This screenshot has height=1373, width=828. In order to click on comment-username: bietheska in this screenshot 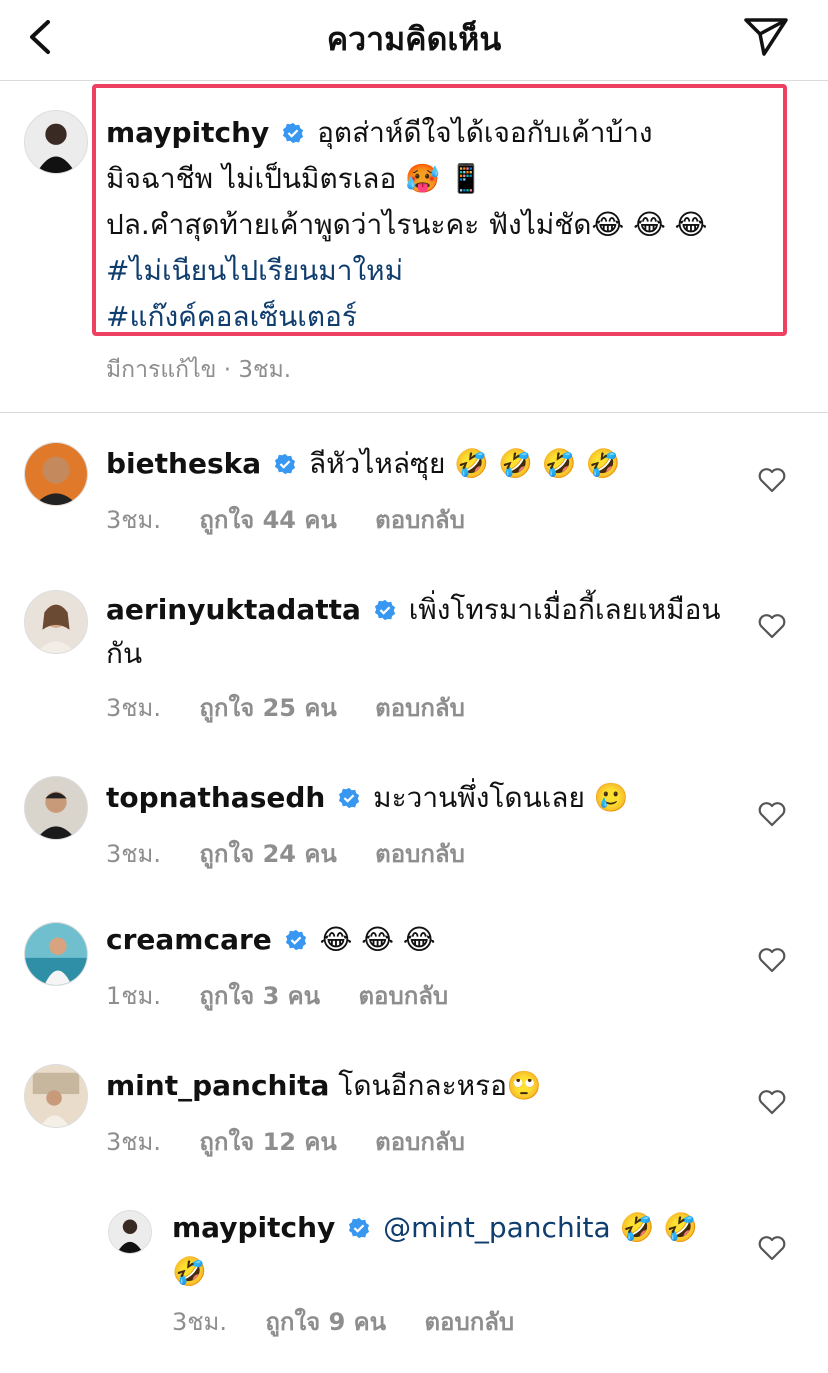, I will do `click(183, 463)`.